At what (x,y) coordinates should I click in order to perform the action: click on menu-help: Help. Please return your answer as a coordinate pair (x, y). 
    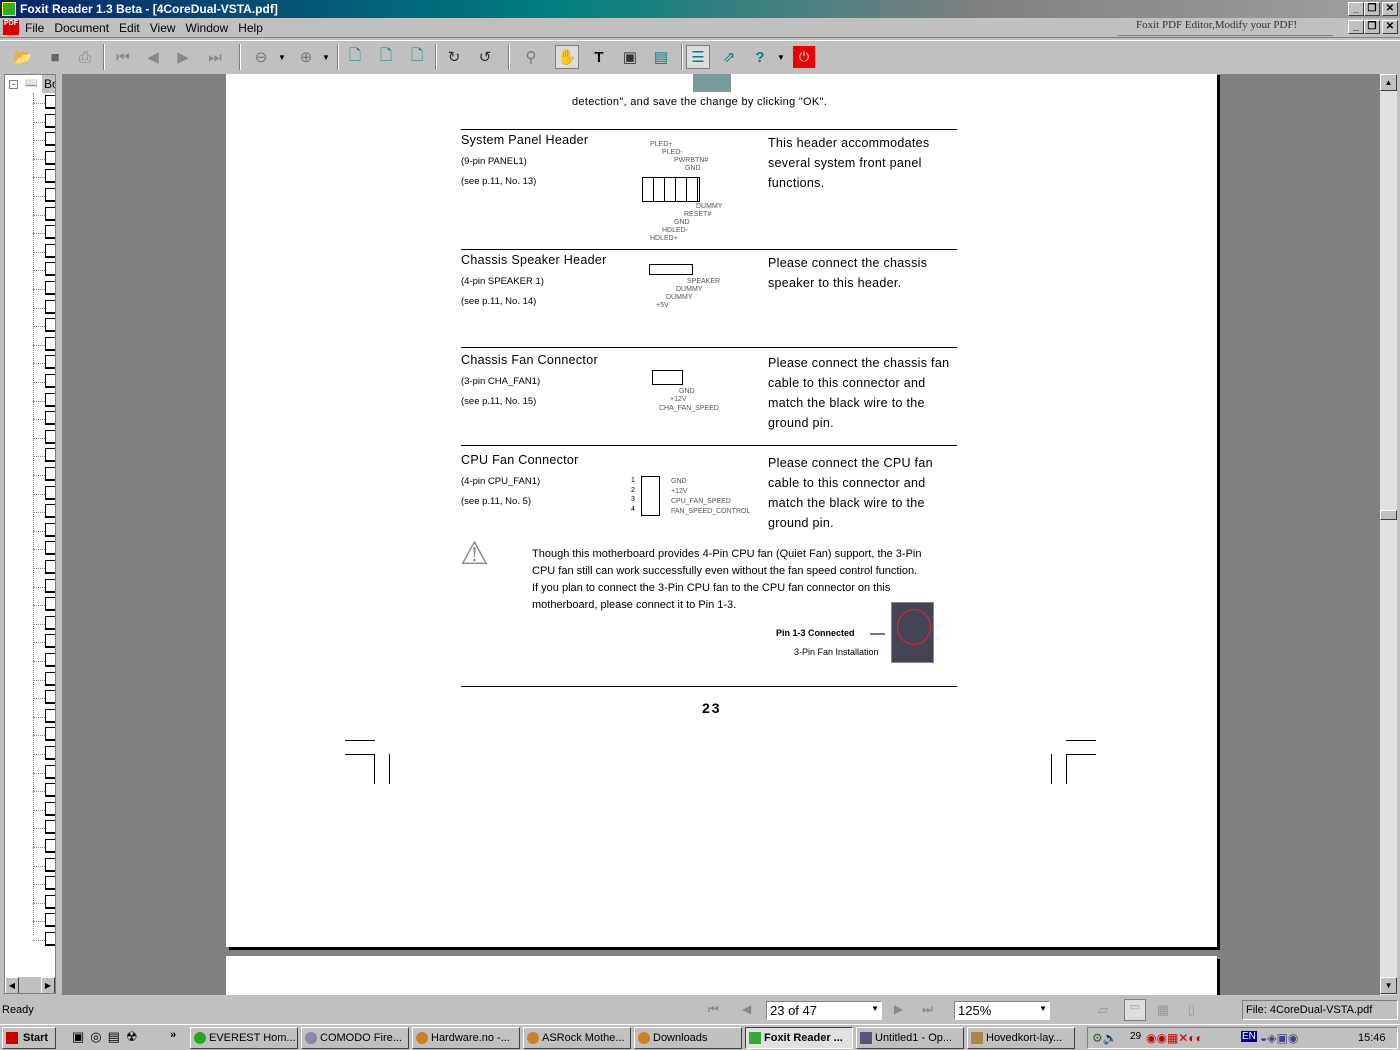
    Looking at the image, I should click on (250, 28).